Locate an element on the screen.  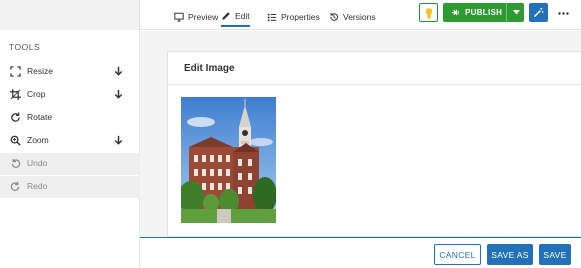
tab-label: Edit is located at coordinates (242, 16).